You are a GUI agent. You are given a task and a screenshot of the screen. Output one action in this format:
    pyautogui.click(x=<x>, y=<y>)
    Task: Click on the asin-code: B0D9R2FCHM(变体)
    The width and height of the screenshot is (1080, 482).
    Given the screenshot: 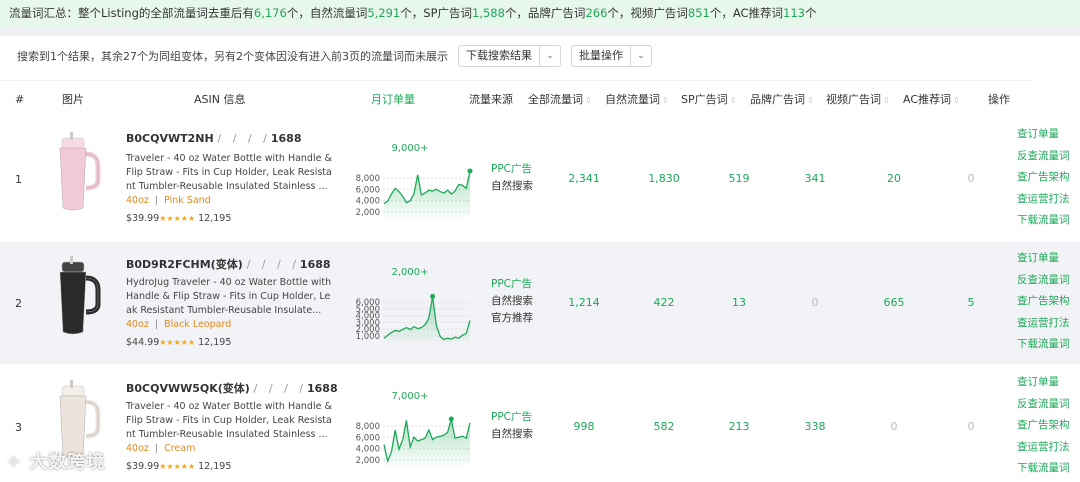 What is the action you would take?
    pyautogui.click(x=184, y=264)
    